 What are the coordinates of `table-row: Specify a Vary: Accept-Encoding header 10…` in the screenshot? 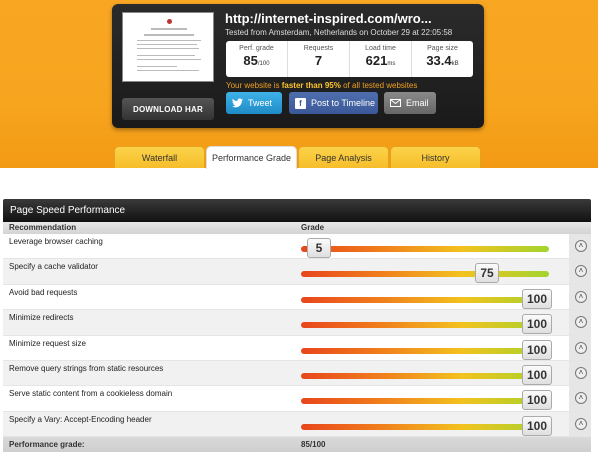 It's located at (297, 424).